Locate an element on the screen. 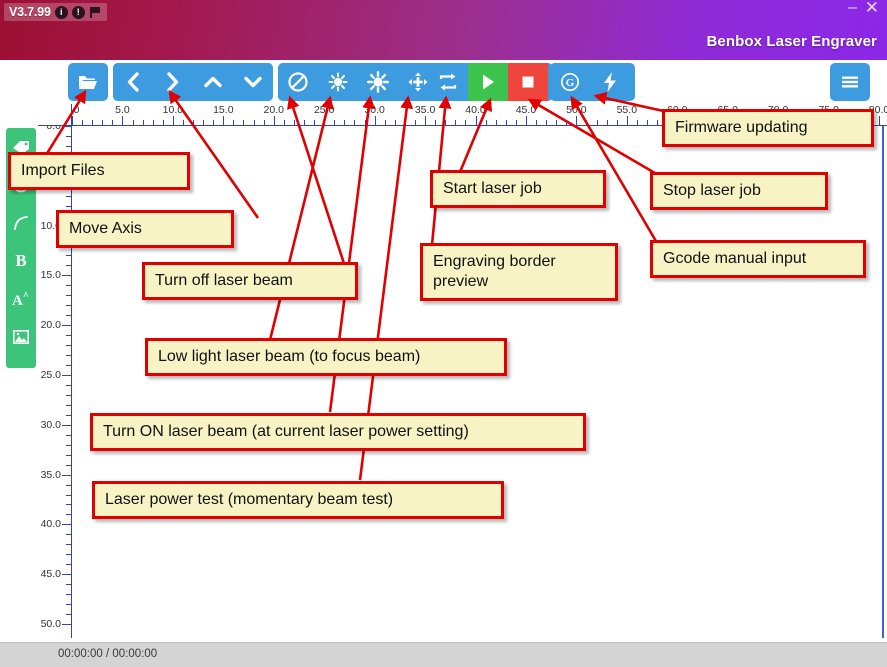  exclamation-icon: ! is located at coordinates (78, 12).